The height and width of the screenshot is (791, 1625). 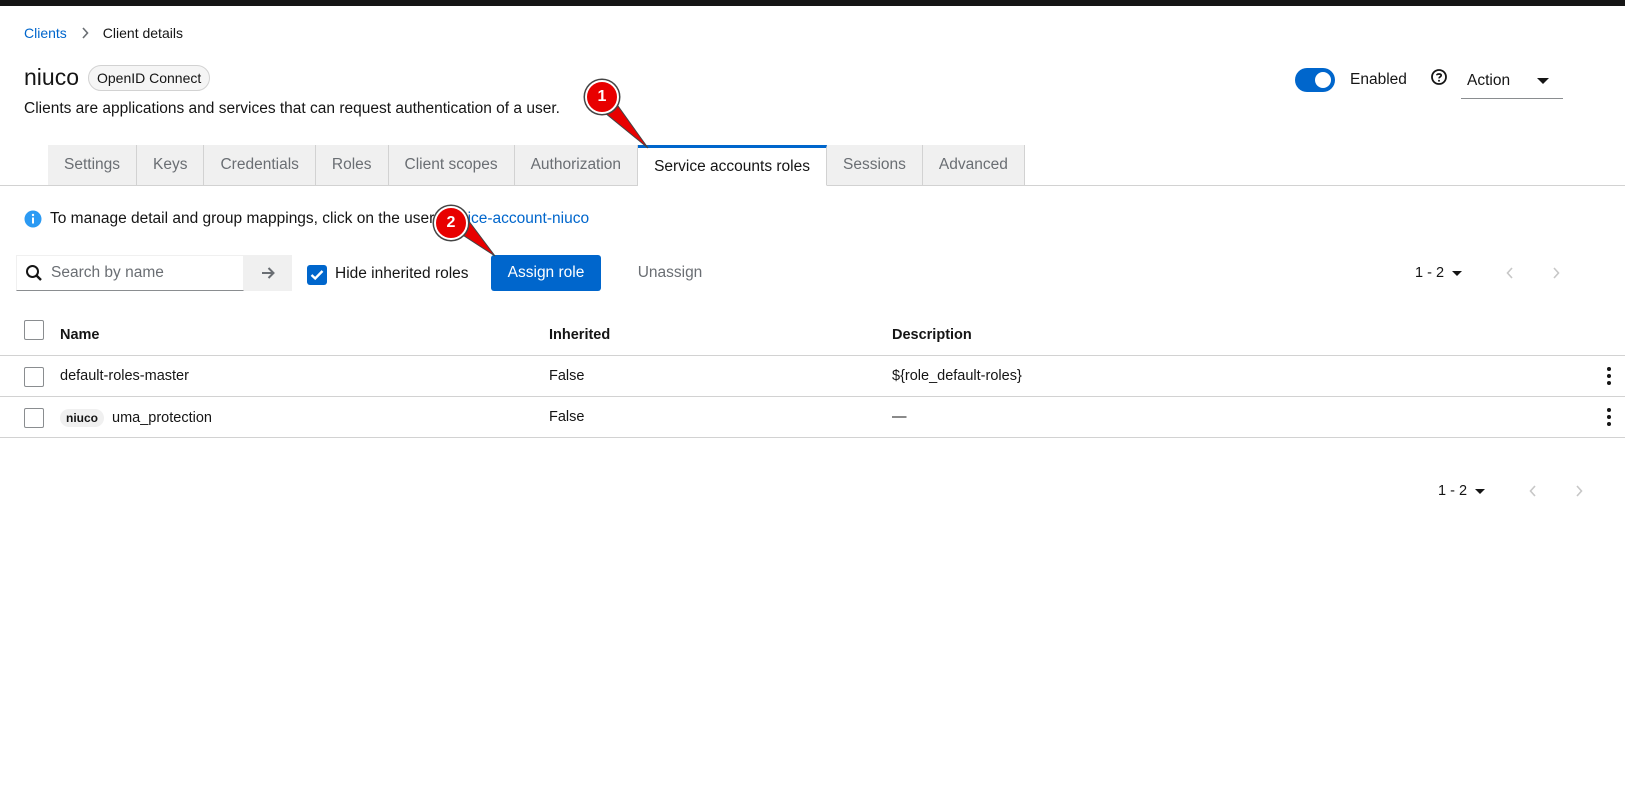 What do you see at coordinates (1512, 491) in the screenshot?
I see `pagination-bottom: 1 - 2` at bounding box center [1512, 491].